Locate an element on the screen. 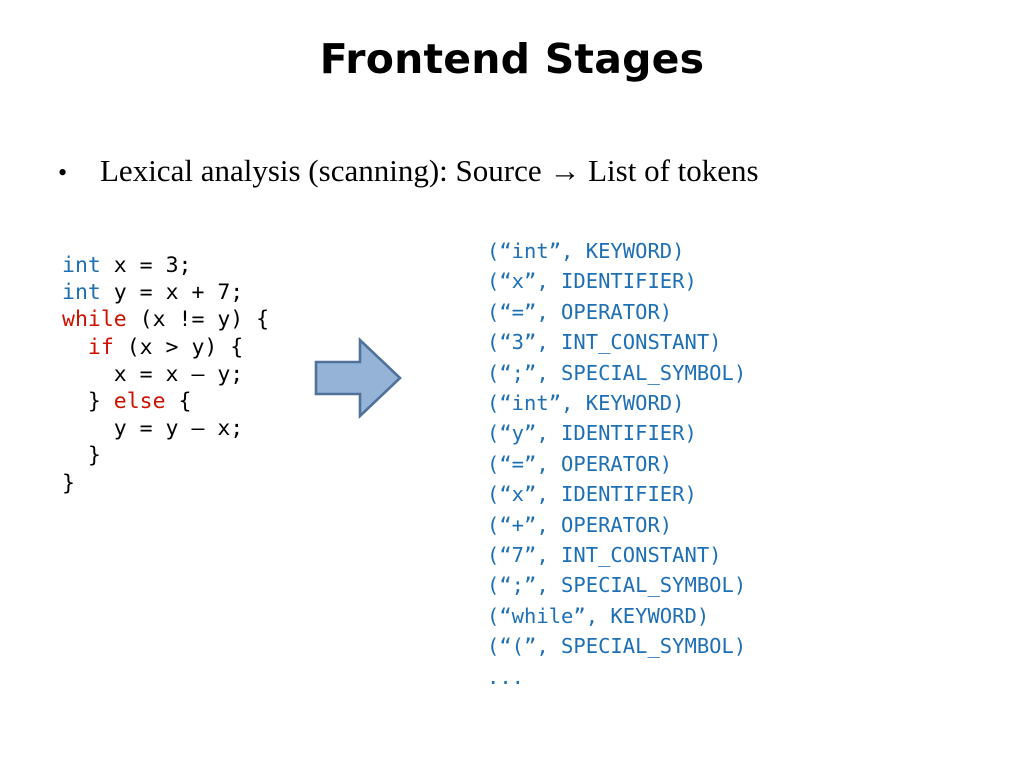 The width and height of the screenshot is (1024, 768). code-line: x = x – y; is located at coordinates (165, 374).